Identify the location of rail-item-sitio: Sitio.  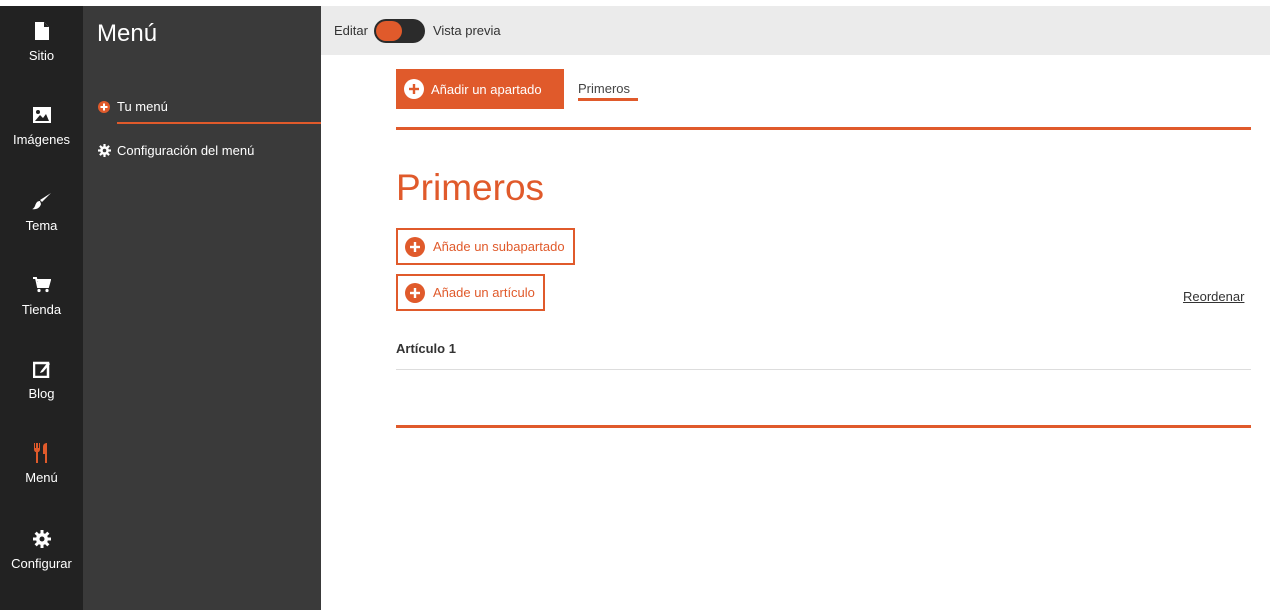
(41, 50).